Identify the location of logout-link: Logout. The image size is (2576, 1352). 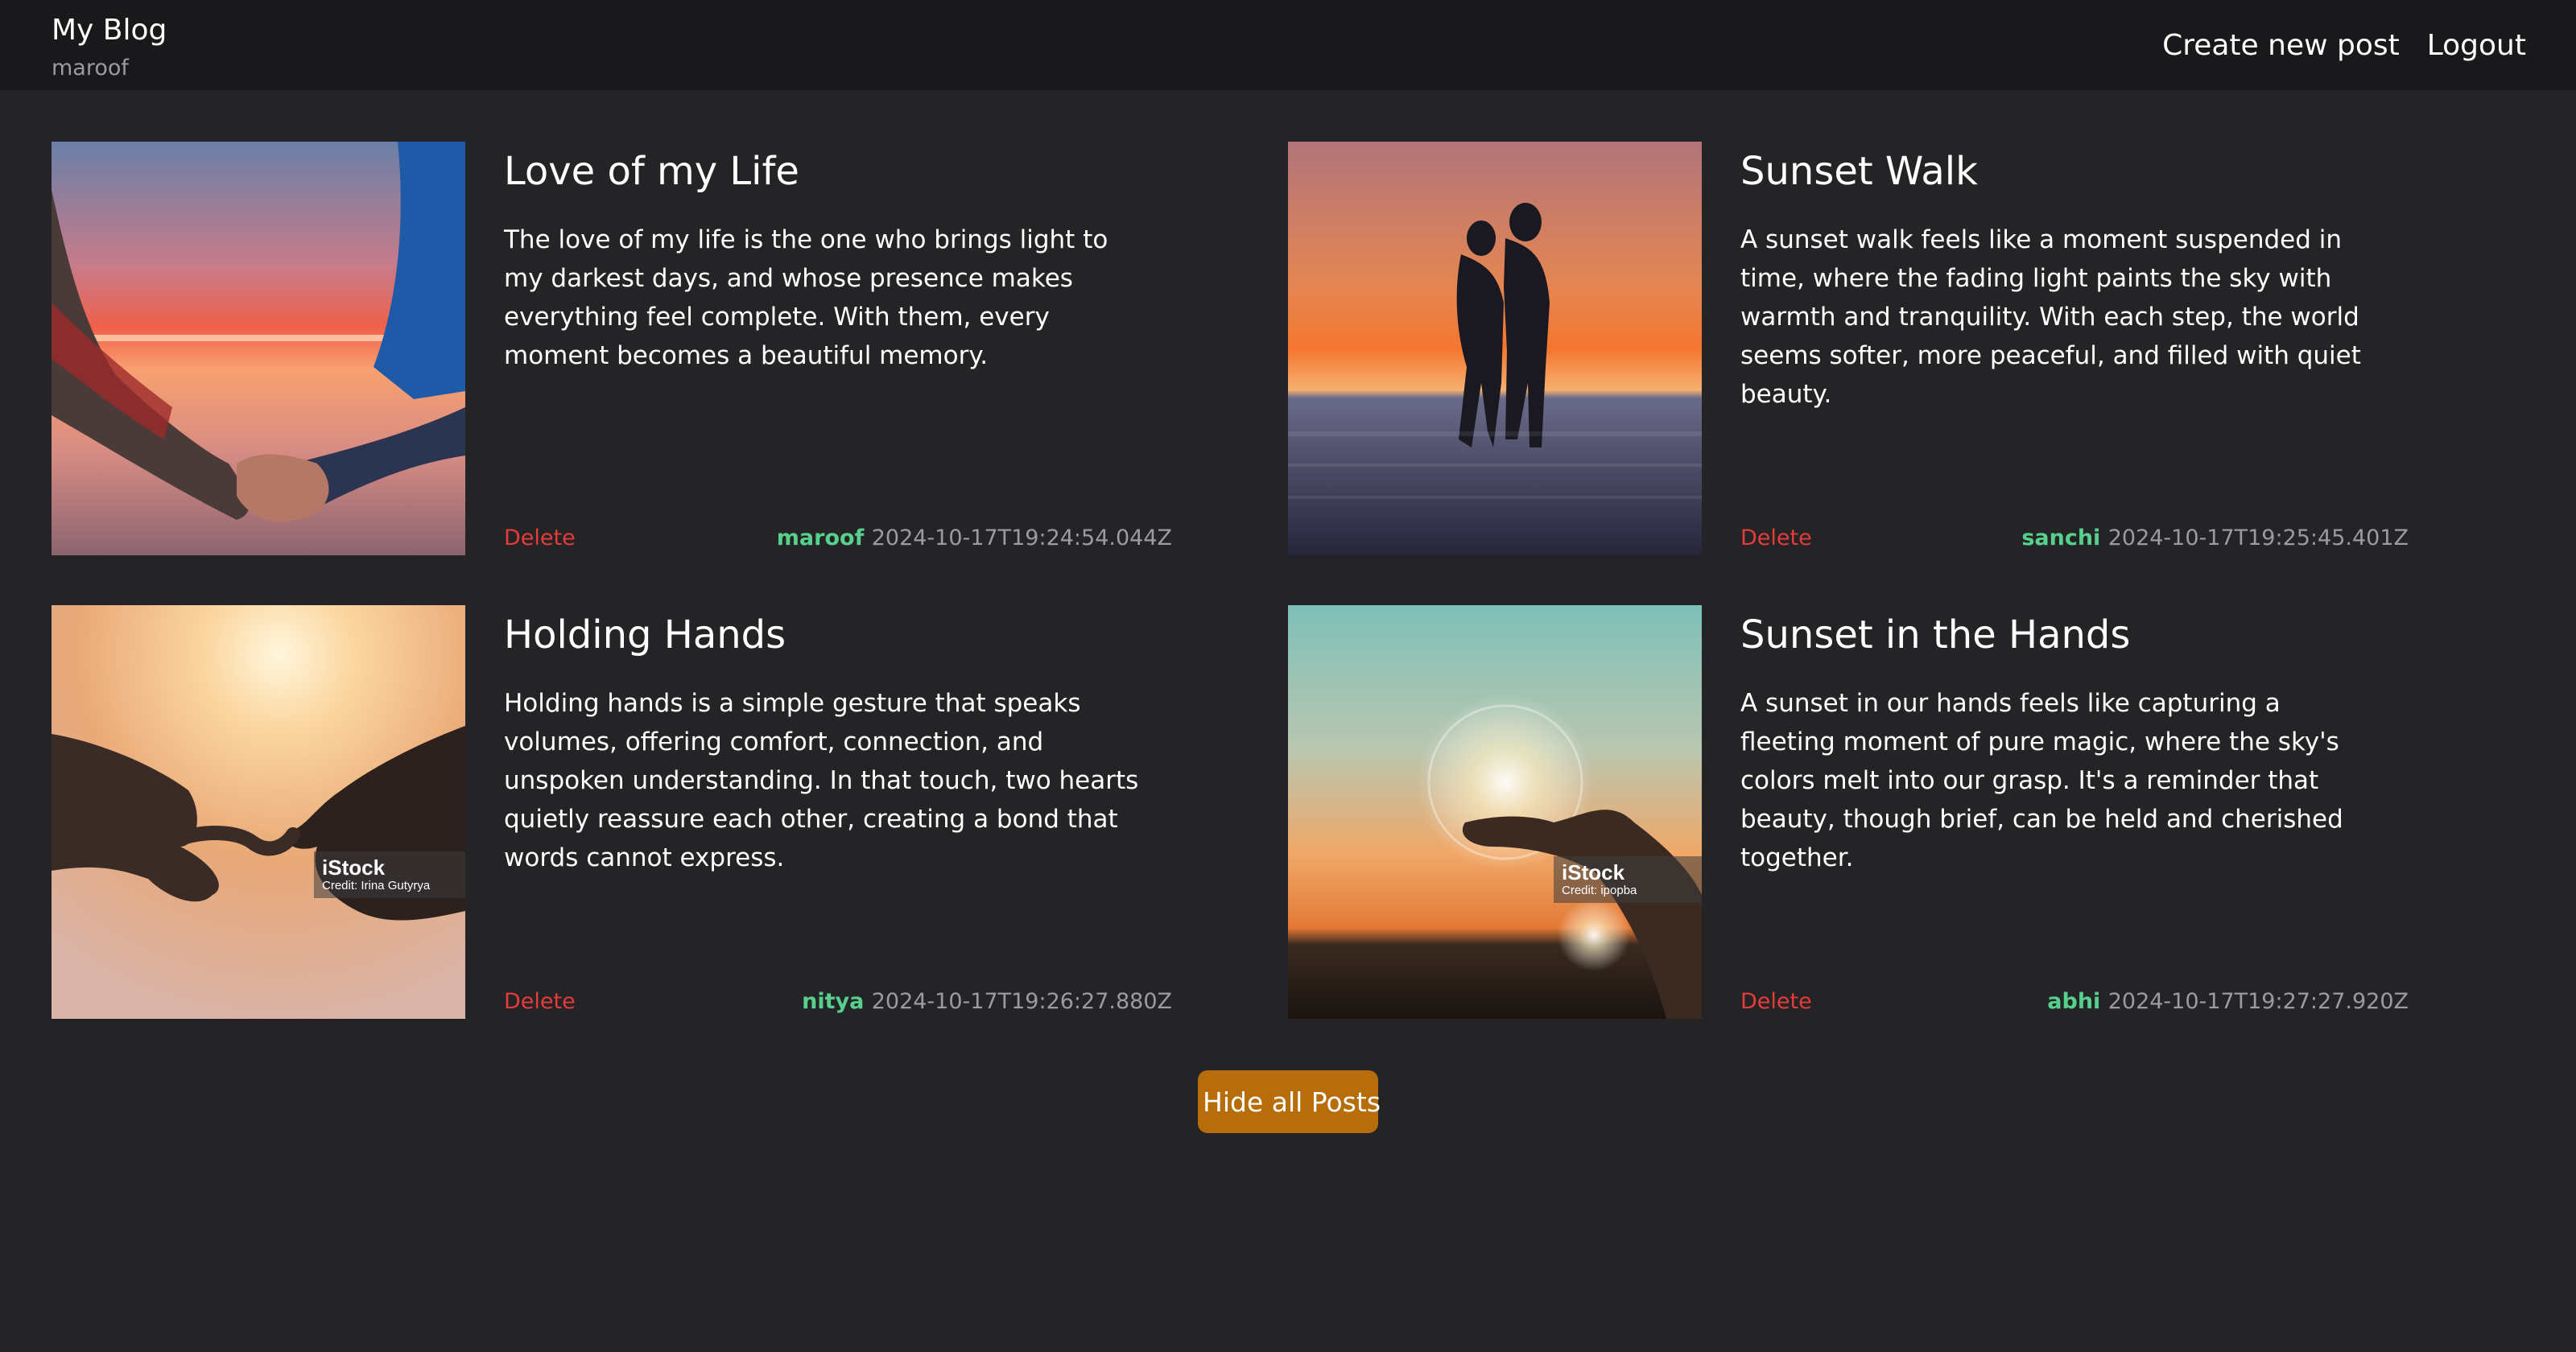
(2476, 46).